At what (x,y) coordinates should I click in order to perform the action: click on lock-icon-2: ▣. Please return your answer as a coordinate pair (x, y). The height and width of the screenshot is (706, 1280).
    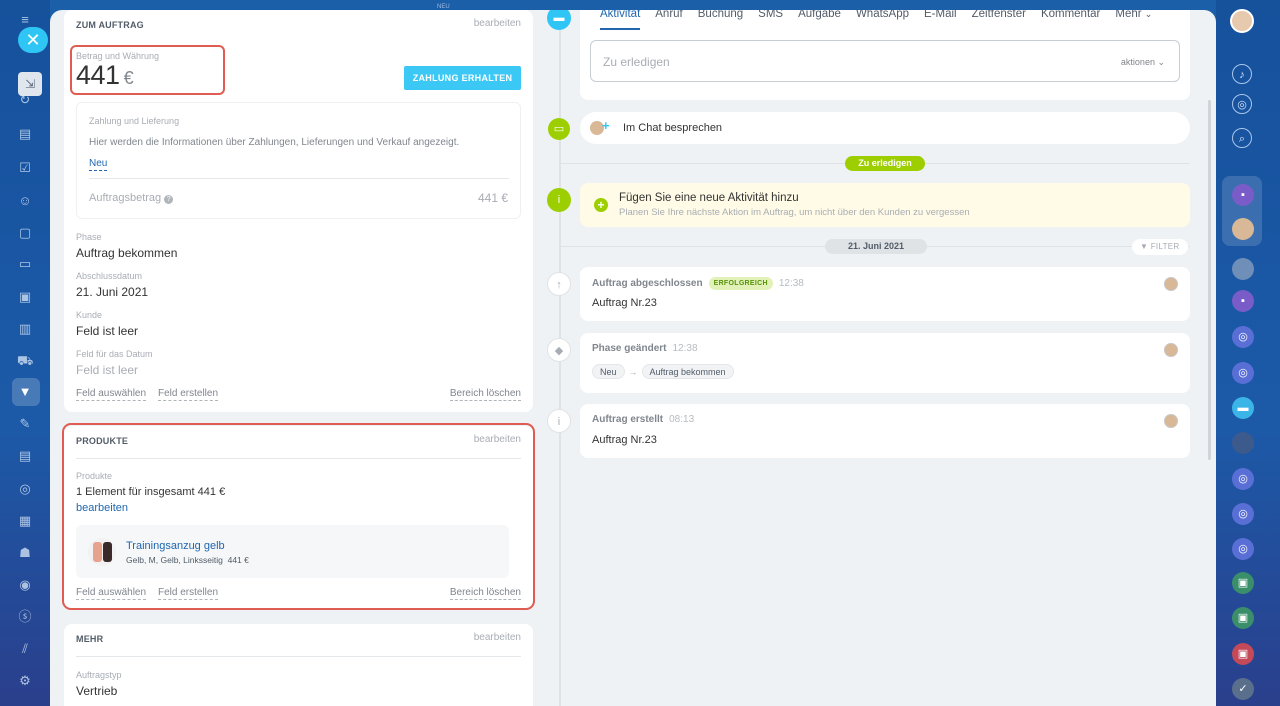
    Looking at the image, I should click on (1243, 618).